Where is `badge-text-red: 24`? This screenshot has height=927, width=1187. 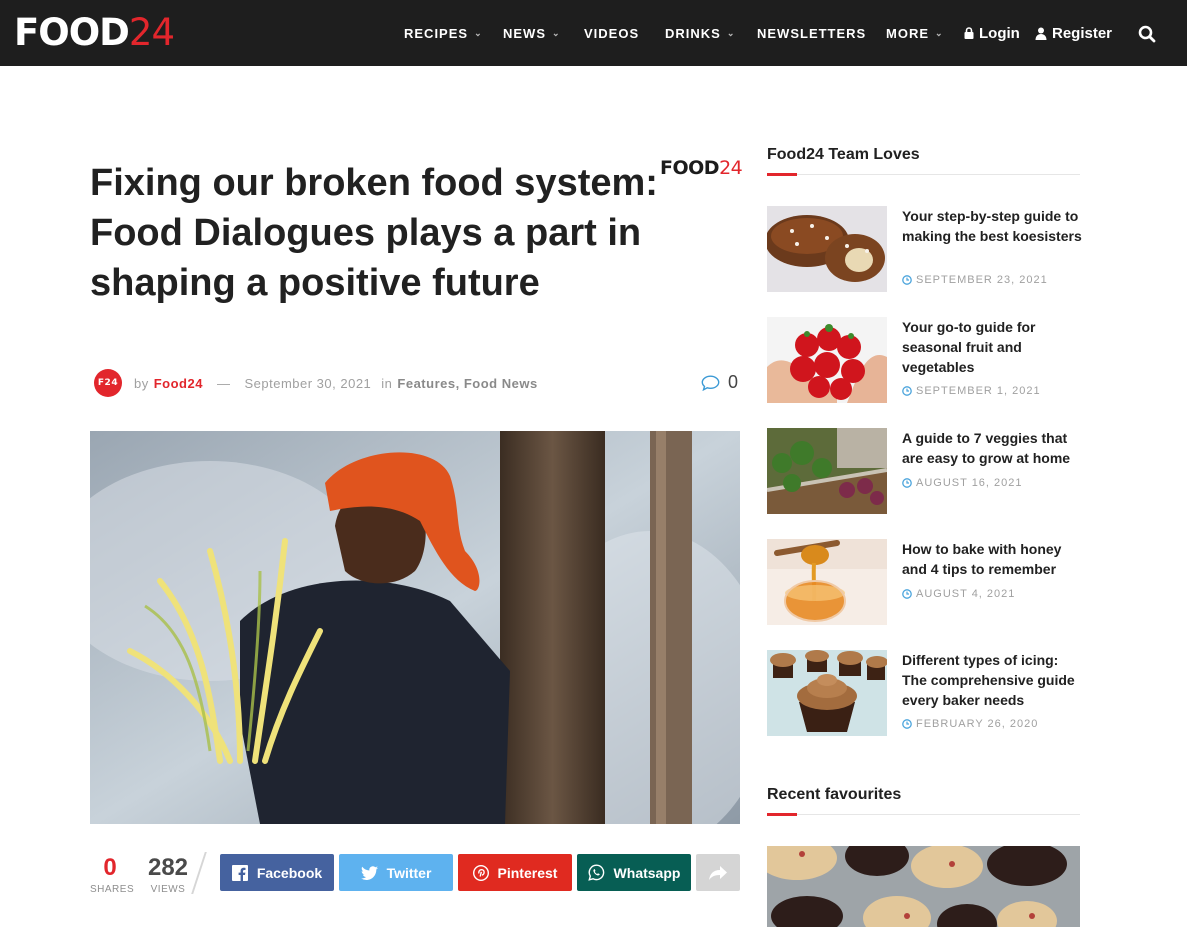 badge-text-red: 24 is located at coordinates (731, 168).